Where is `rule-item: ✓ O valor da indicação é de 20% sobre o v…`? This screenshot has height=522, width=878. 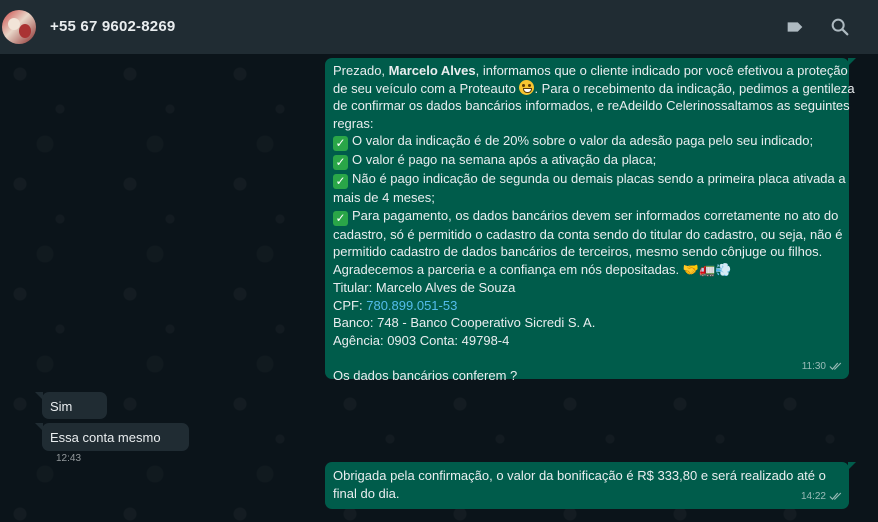 rule-item: ✓ O valor da indicação é de 20% sobre o v… is located at coordinates (587, 141).